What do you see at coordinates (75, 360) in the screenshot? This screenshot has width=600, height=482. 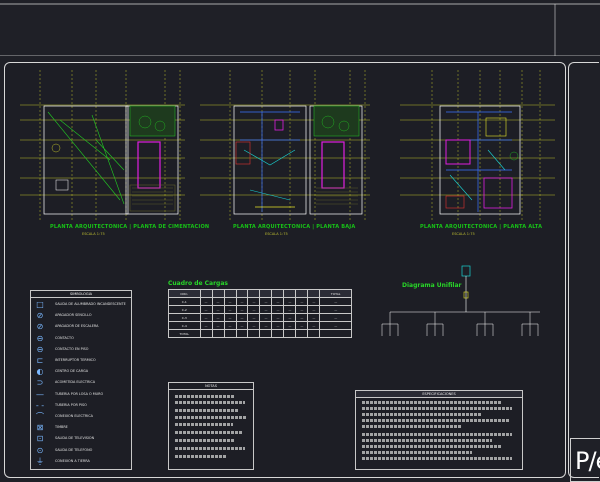 I see `legend-label: INTERRUPTOR TERMICO` at bounding box center [75, 360].